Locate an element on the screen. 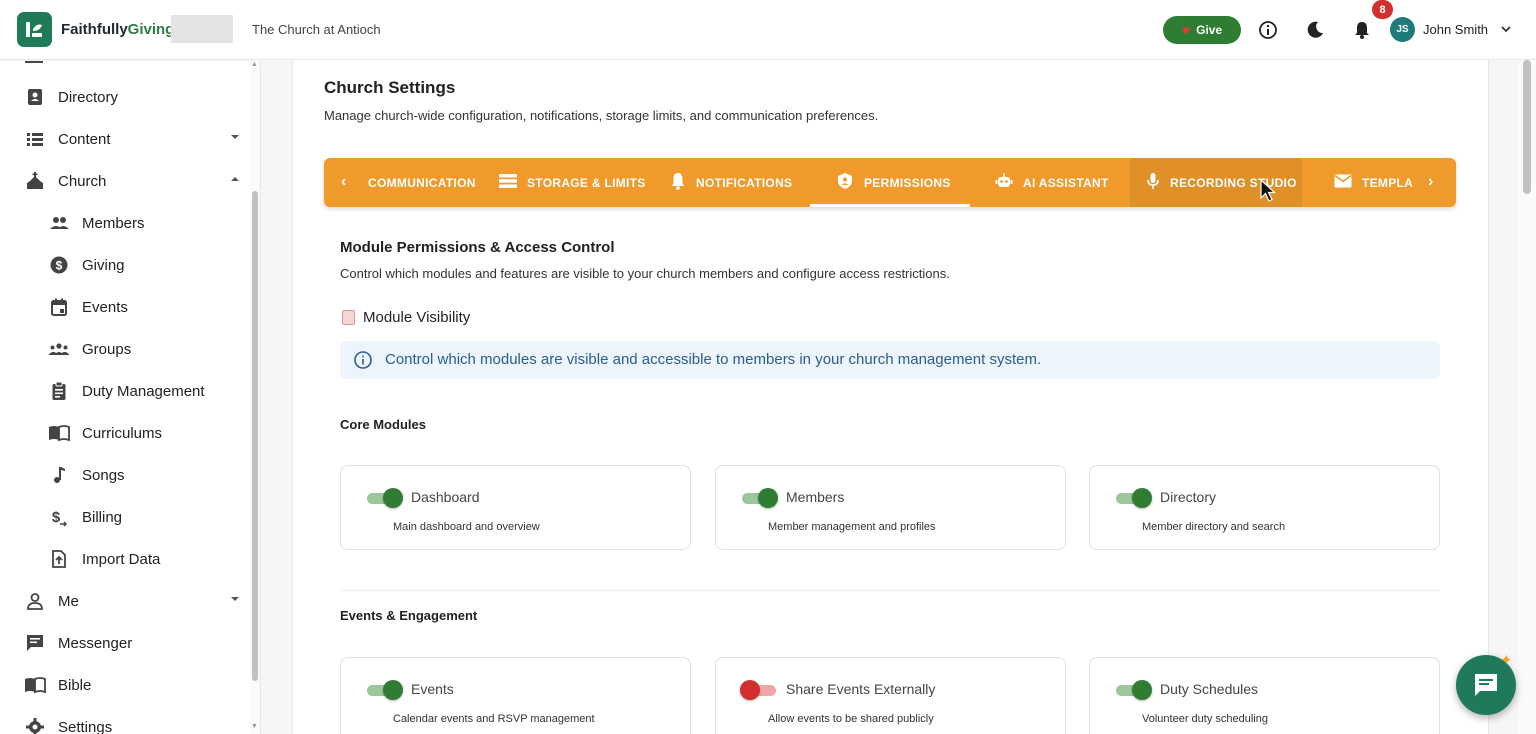  tab-ai-assistant: AI ASSISTANT is located at coordinates (1052, 182).